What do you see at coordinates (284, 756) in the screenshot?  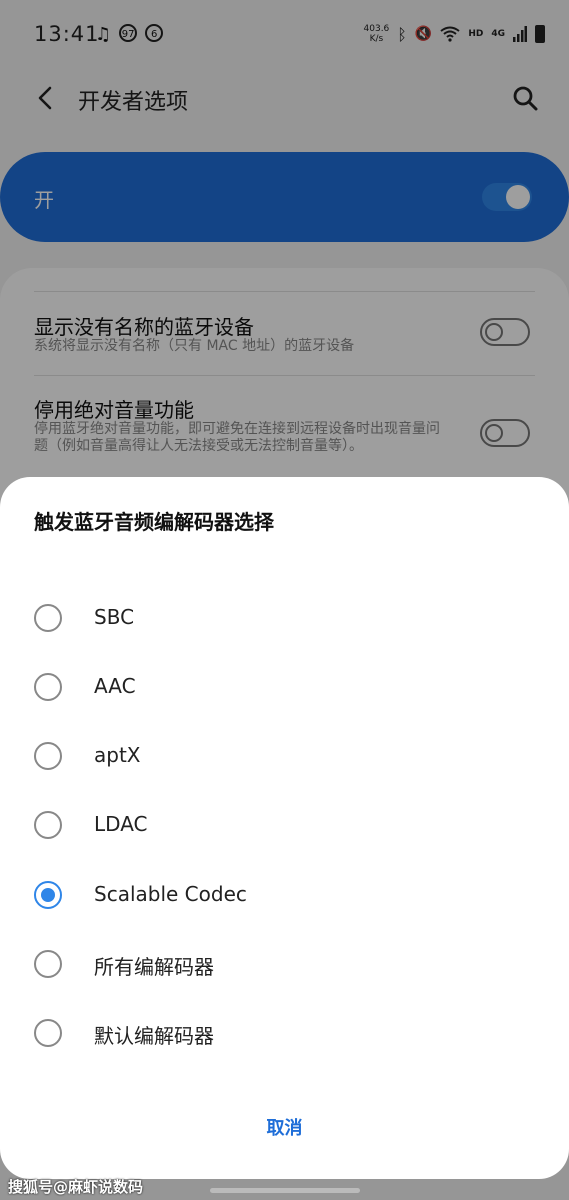 I see `codec-option-aptx: aptX` at bounding box center [284, 756].